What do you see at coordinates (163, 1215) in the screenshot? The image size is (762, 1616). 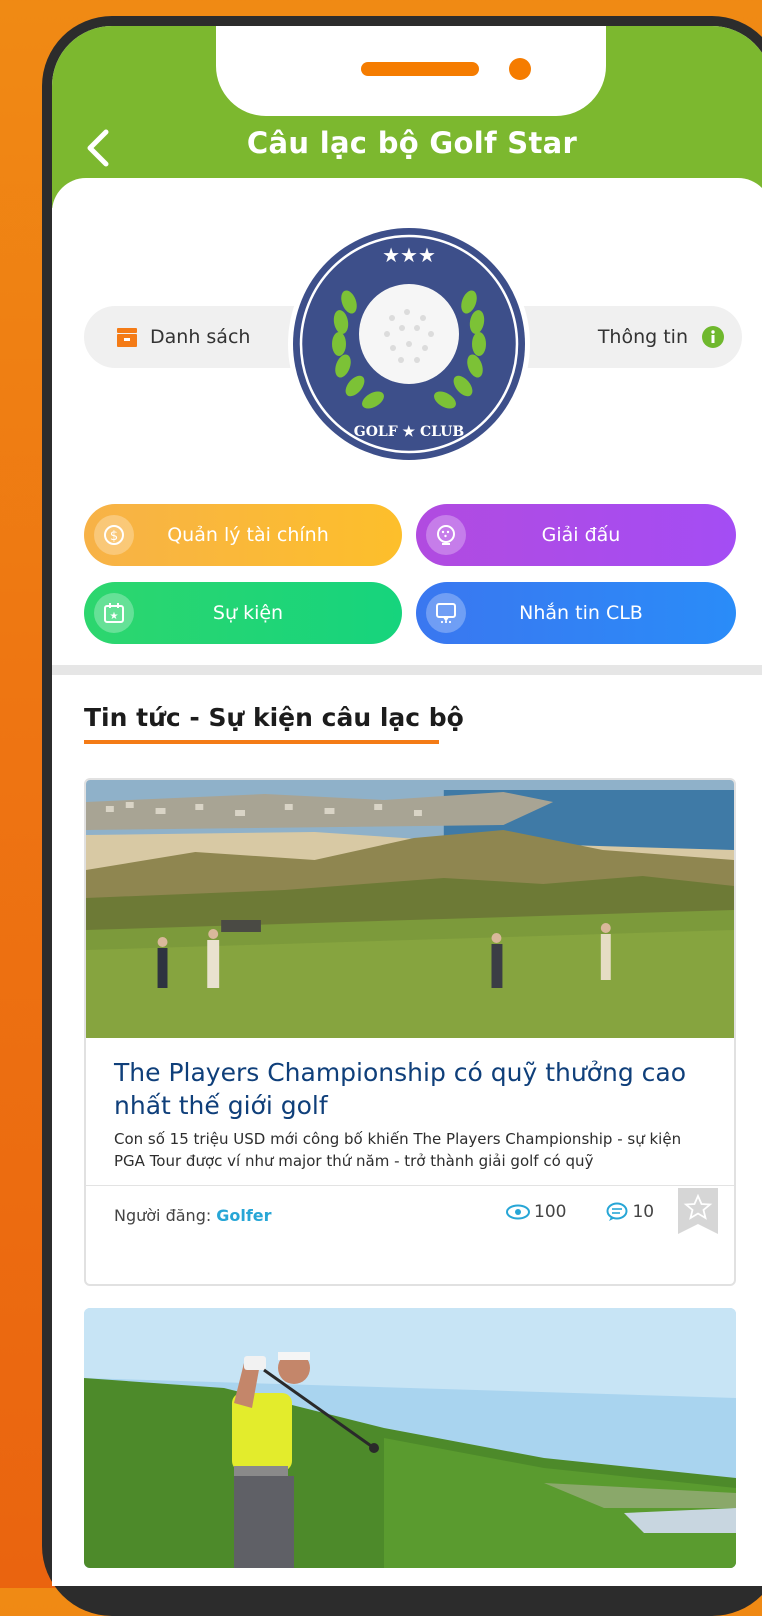 I see `author-label: Người đăng:` at bounding box center [163, 1215].